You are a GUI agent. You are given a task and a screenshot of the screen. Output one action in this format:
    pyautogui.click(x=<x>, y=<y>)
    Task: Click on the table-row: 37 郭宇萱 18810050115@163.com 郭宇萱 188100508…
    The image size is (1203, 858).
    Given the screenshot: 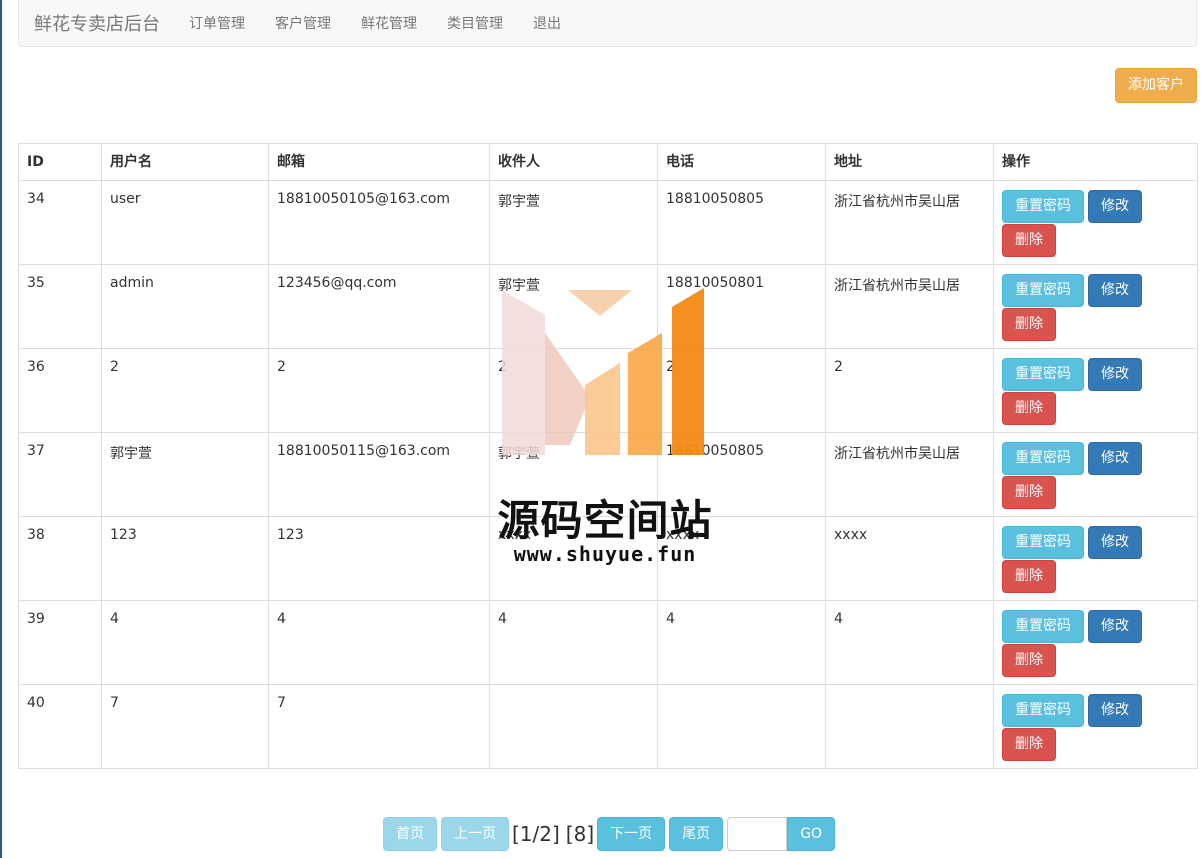 What is the action you would take?
    pyautogui.click(x=608, y=474)
    